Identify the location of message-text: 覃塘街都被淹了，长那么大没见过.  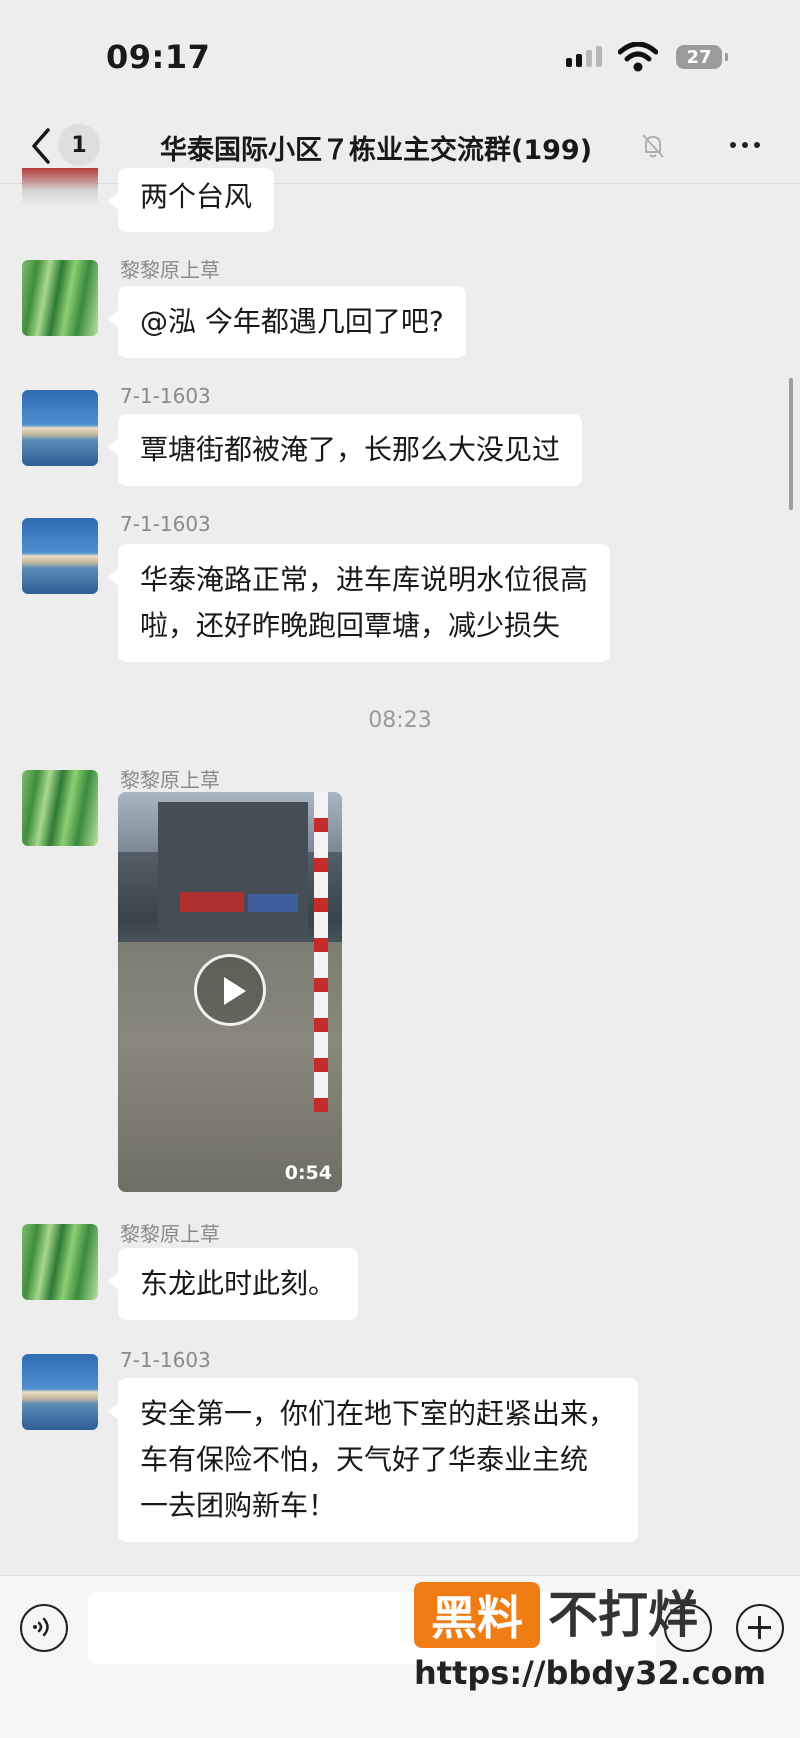
(350, 449).